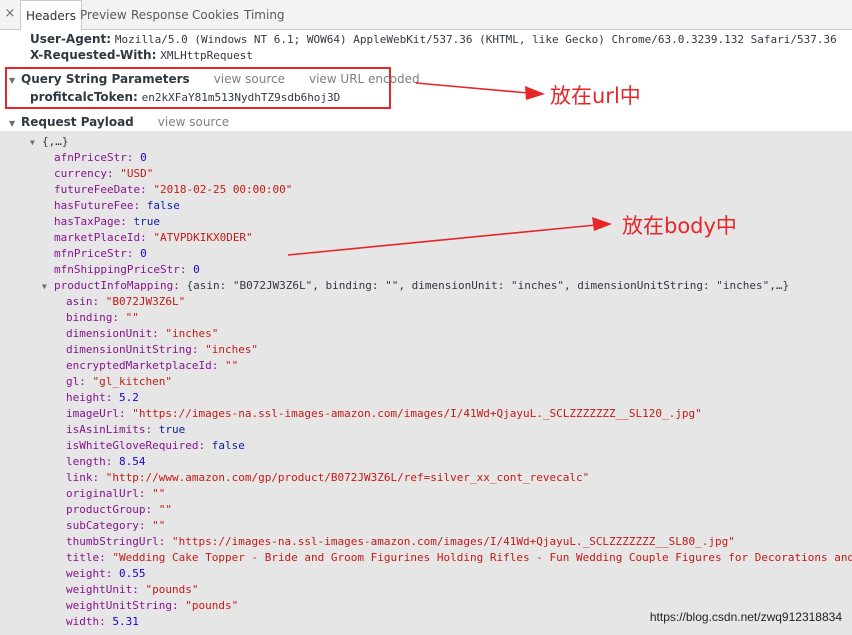 Image resolution: width=852 pixels, height=635 pixels. What do you see at coordinates (449, 169) in the screenshot?
I see `annotation-arrows` at bounding box center [449, 169].